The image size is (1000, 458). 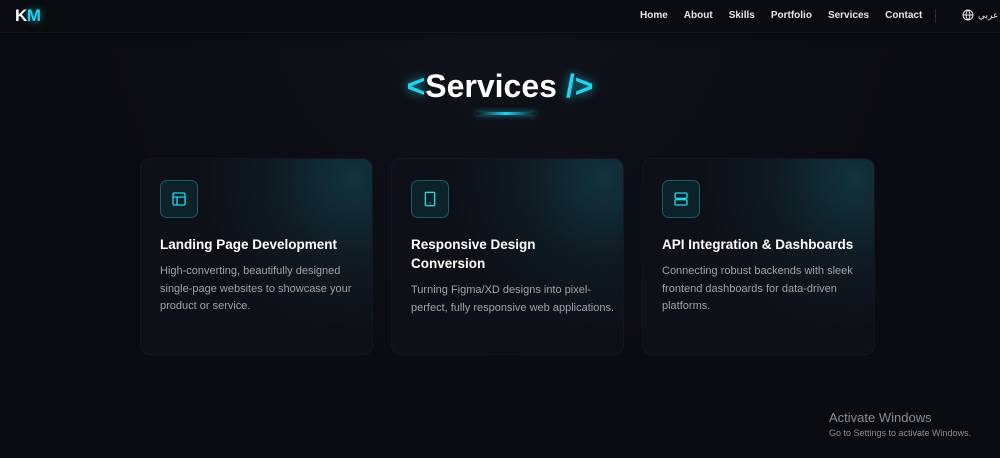 I want to click on tablet-icon, so click(x=430, y=199).